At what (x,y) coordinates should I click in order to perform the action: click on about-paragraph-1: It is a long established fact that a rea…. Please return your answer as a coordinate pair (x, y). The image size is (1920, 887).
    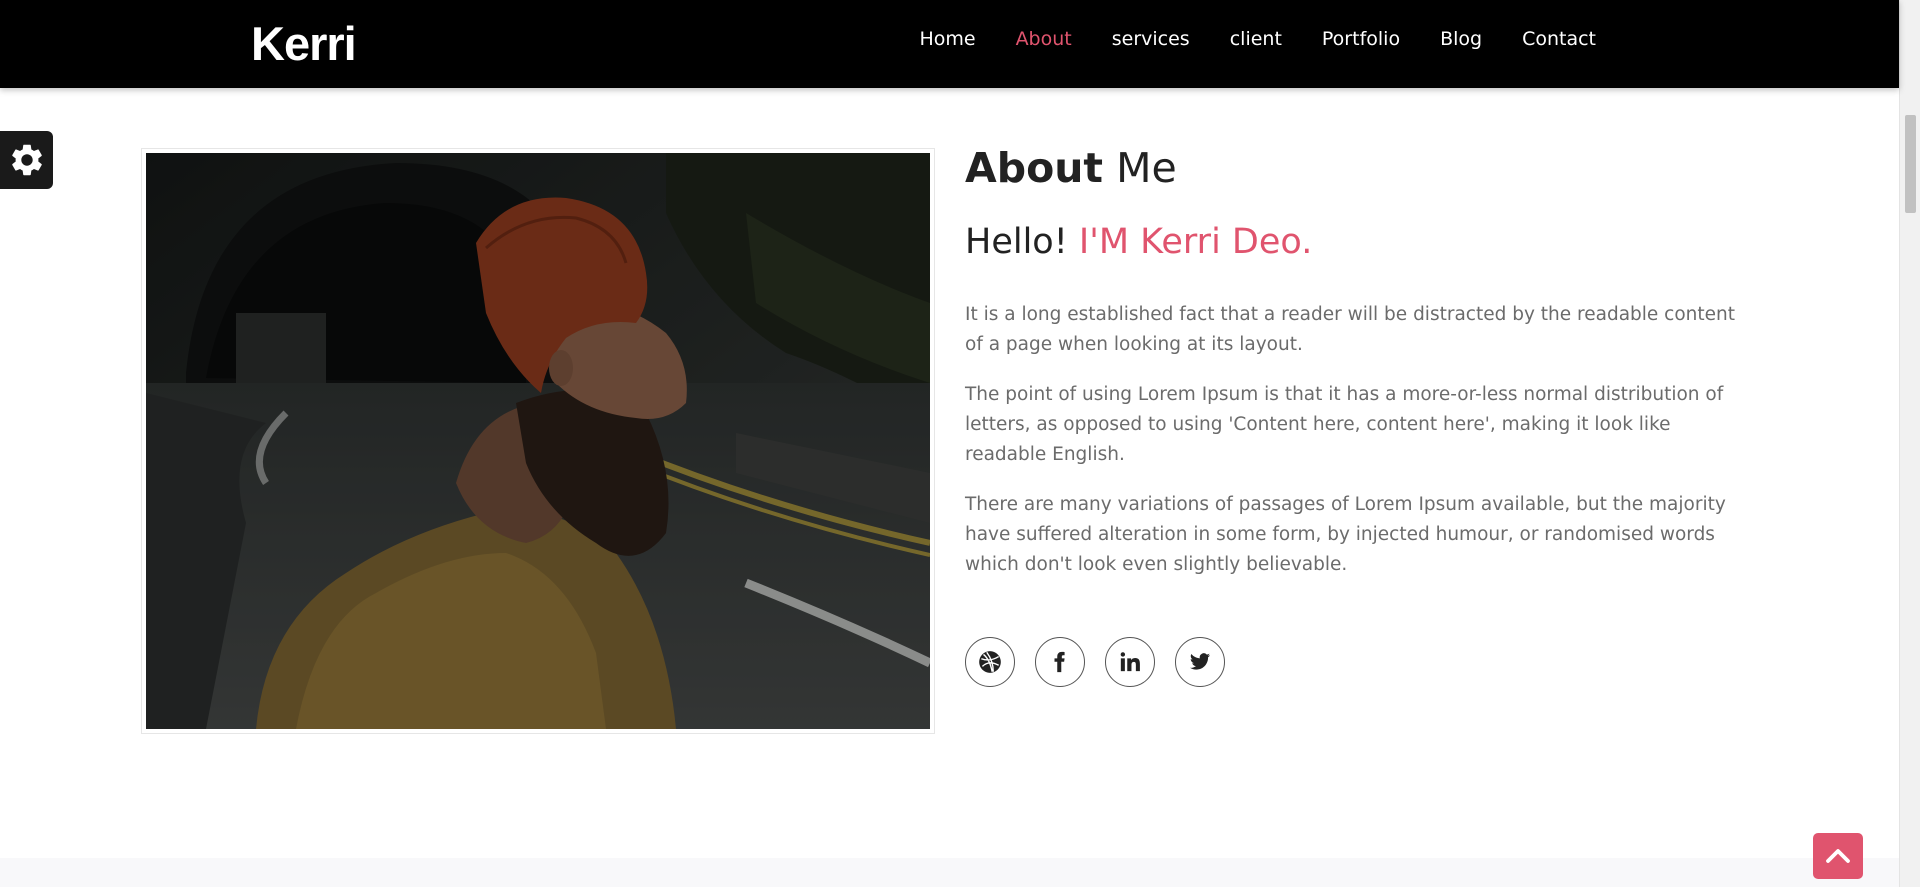
    Looking at the image, I should click on (1350, 329).